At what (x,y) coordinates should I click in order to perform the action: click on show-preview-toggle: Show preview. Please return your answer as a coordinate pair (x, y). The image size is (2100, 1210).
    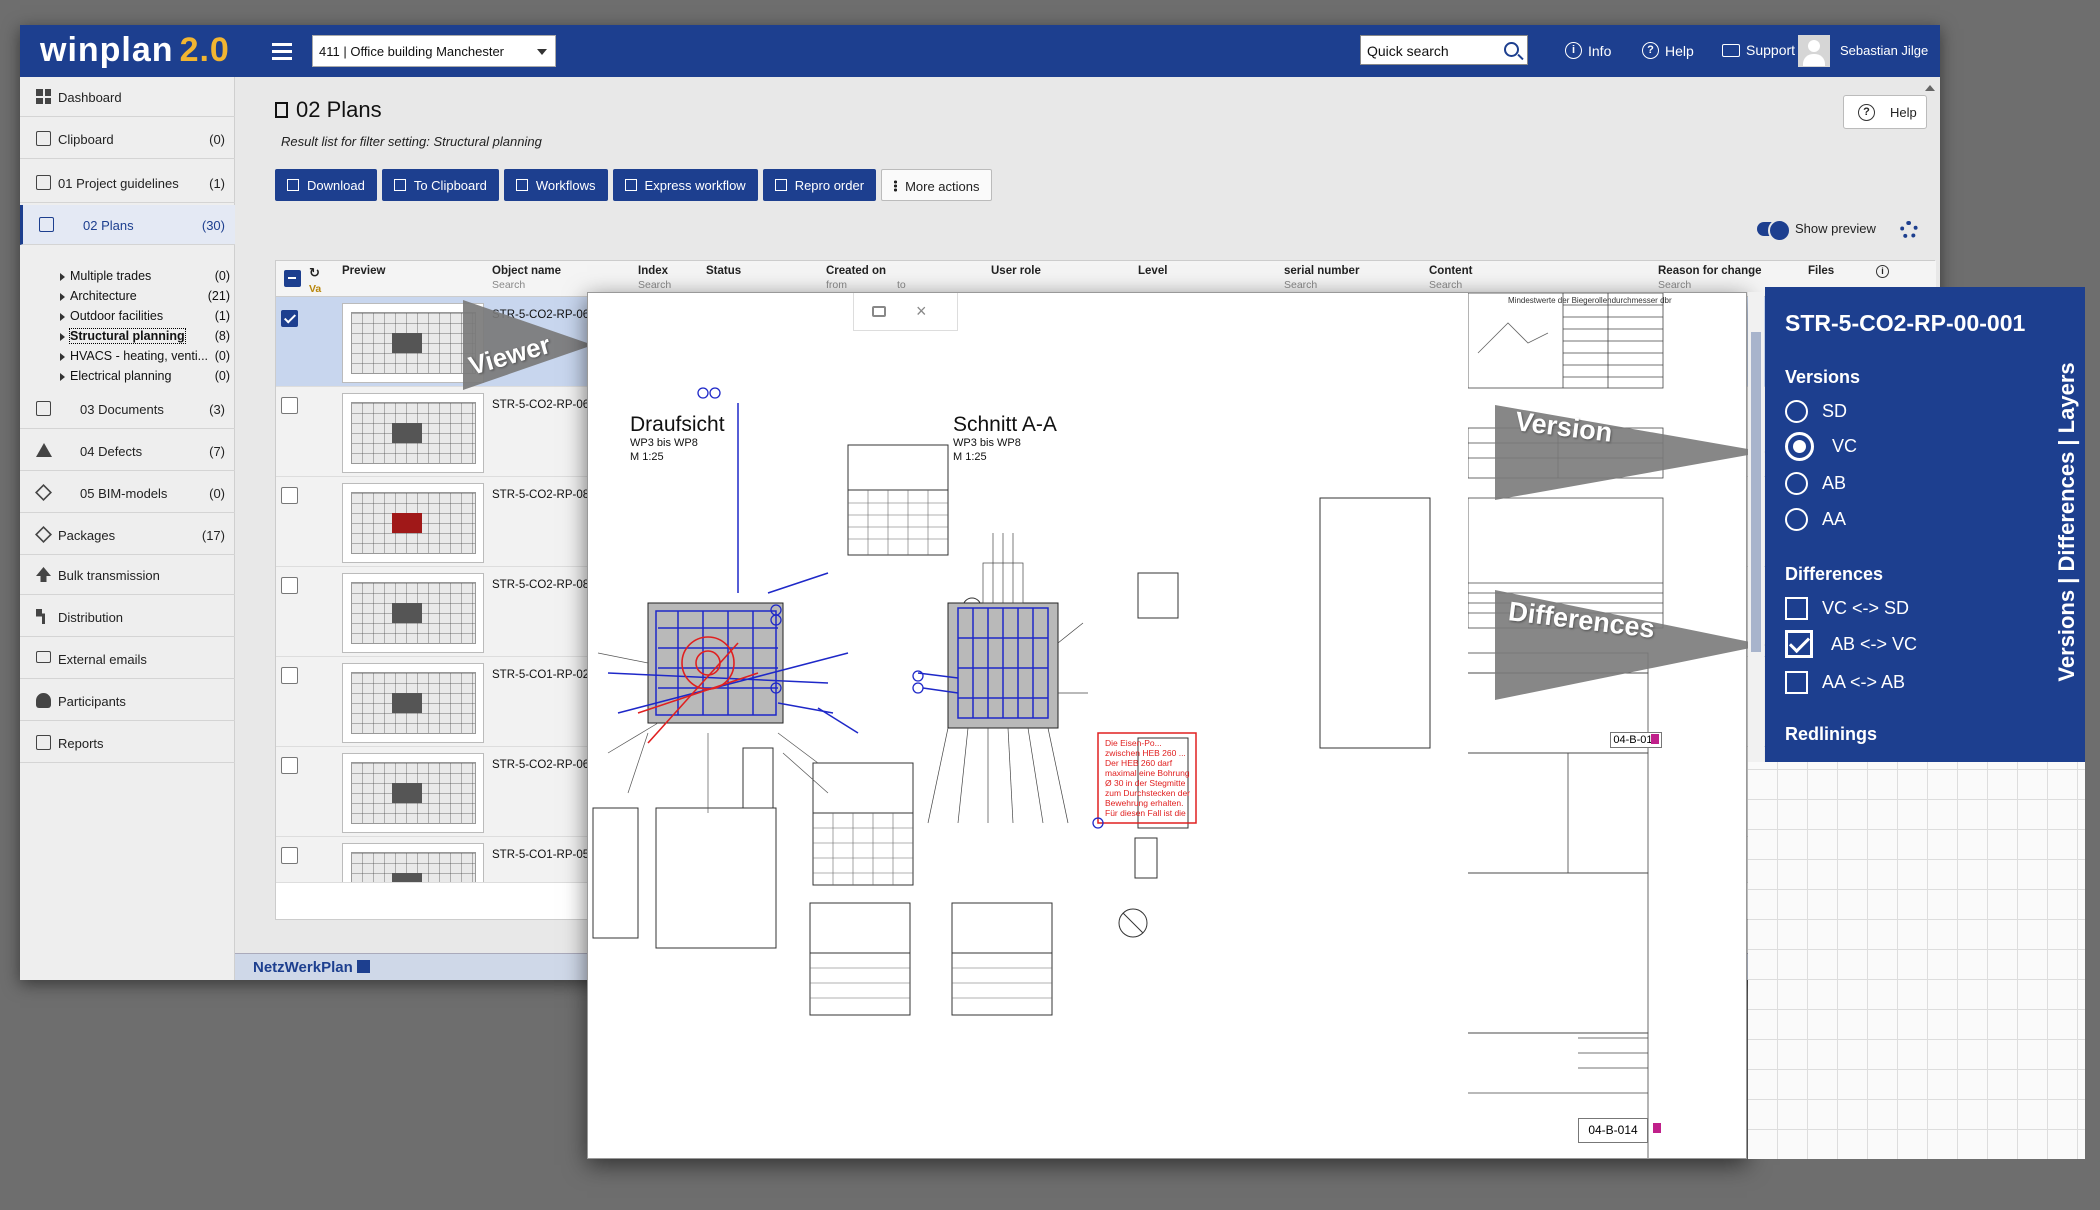
    Looking at the image, I should click on (1816, 230).